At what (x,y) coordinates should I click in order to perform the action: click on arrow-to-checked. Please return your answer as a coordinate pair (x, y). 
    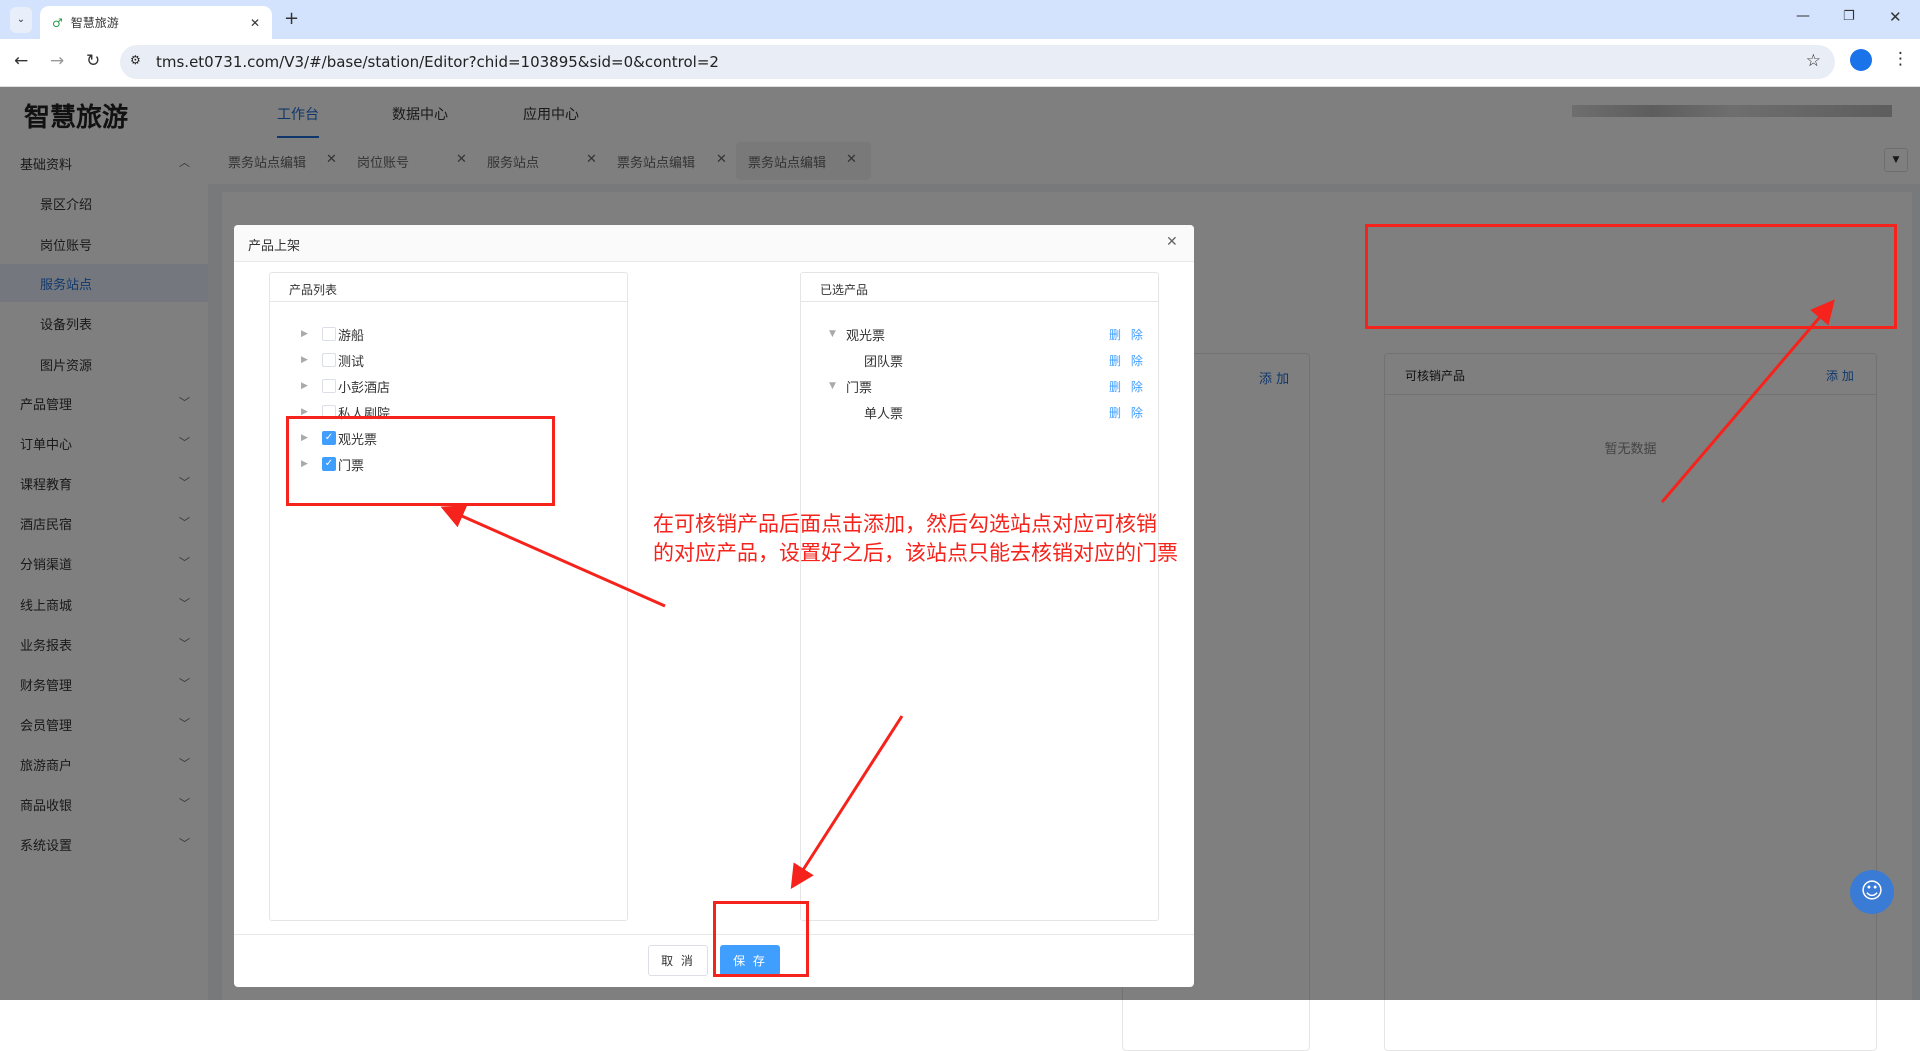
    Looking at the image, I should click on (553, 556).